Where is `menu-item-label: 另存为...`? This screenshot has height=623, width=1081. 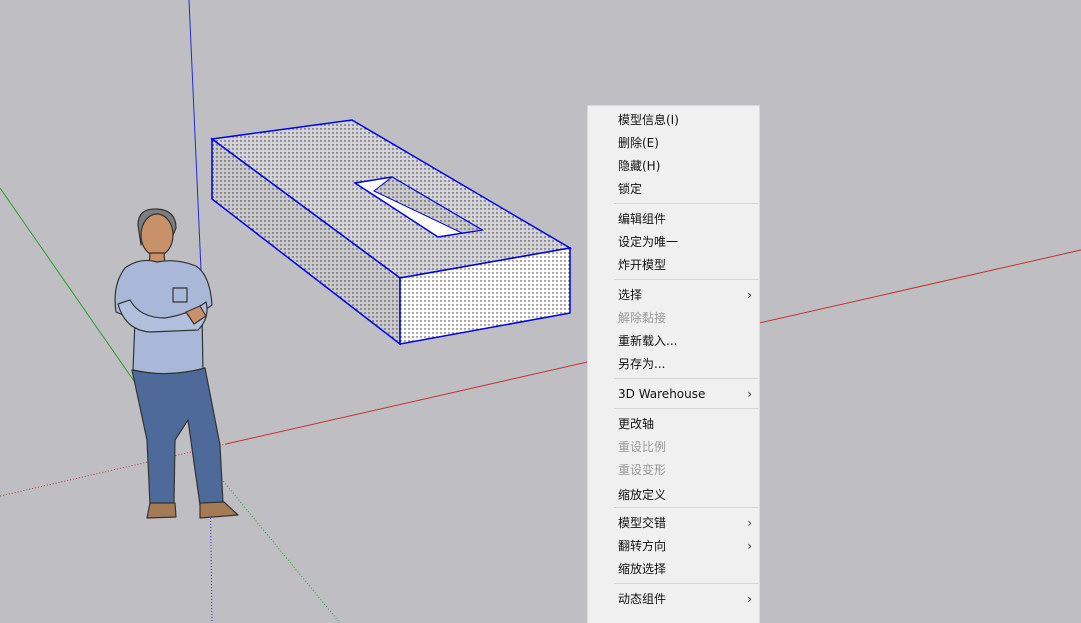 menu-item-label: 另存为... is located at coordinates (642, 364).